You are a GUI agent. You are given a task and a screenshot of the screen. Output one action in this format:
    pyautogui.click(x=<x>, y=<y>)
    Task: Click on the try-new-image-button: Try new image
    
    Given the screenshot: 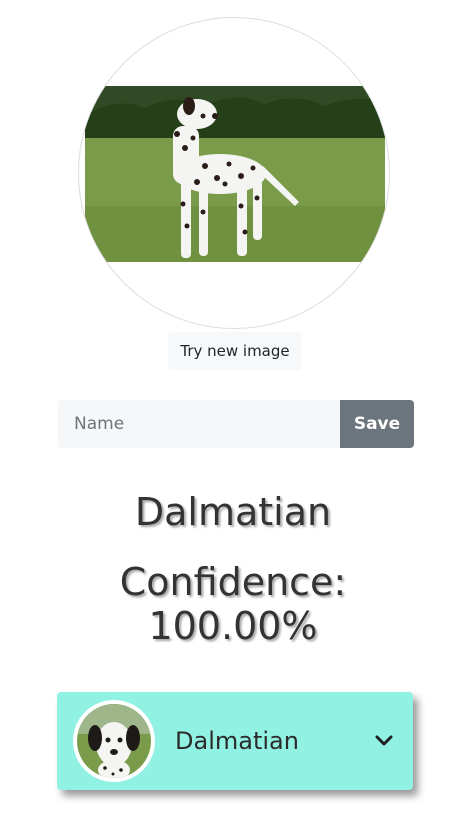 What is the action you would take?
    pyautogui.click(x=235, y=351)
    